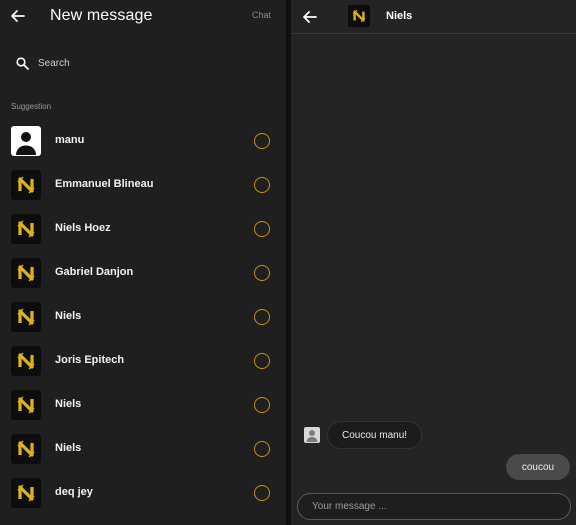 The width and height of the screenshot is (576, 525). What do you see at coordinates (104, 184) in the screenshot?
I see `contact-name: Emmanuel Blineau` at bounding box center [104, 184].